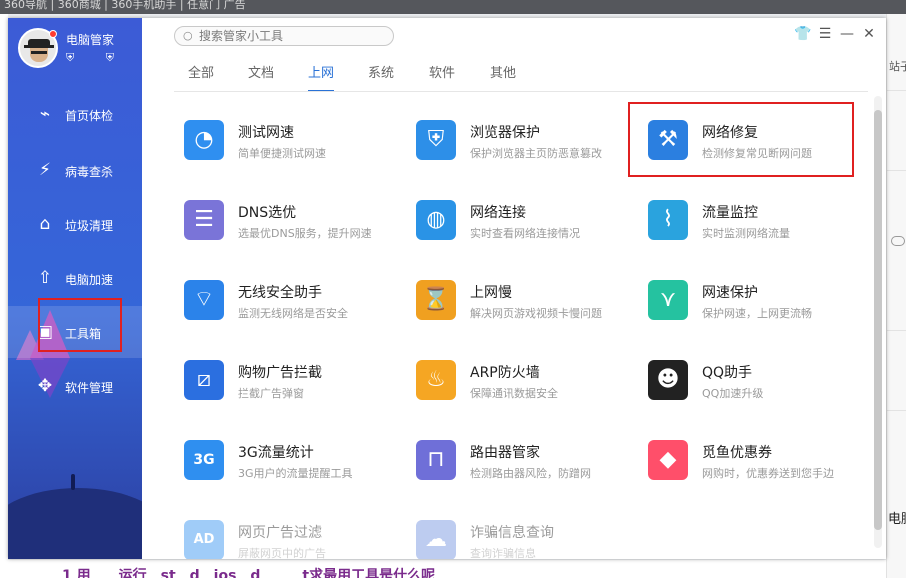 The height and width of the screenshot is (578, 906). I want to click on sidebar-item-virus-scan: ⚡ 病毒查杀, so click(75, 170).